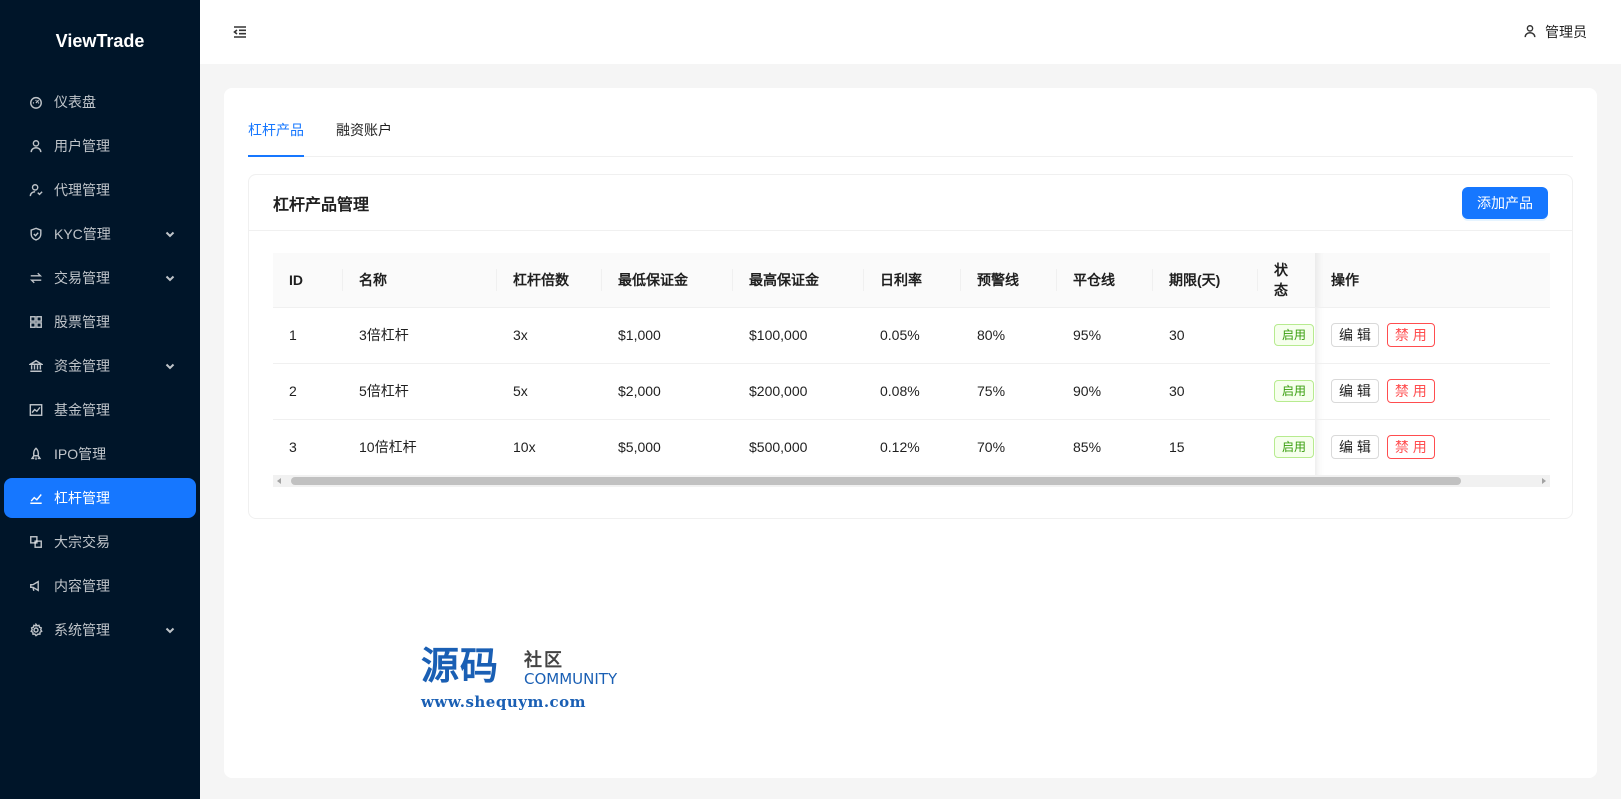  What do you see at coordinates (82, 322) in the screenshot?
I see `sidebar-item-label: 股票管理` at bounding box center [82, 322].